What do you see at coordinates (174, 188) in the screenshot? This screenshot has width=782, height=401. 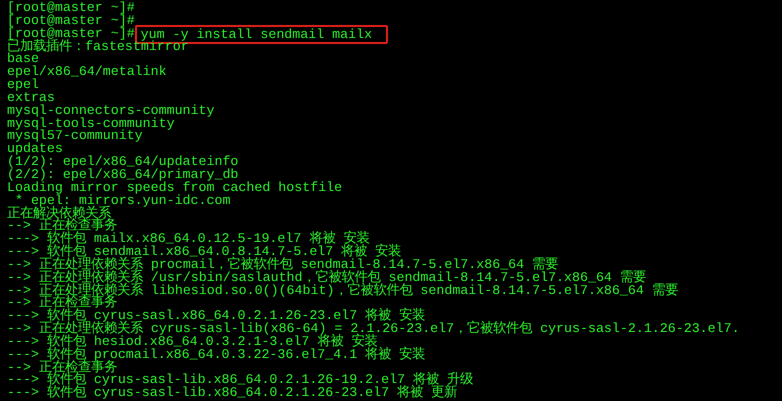 I see `output-line: Loading mirror speeds from cached hostfile` at bounding box center [174, 188].